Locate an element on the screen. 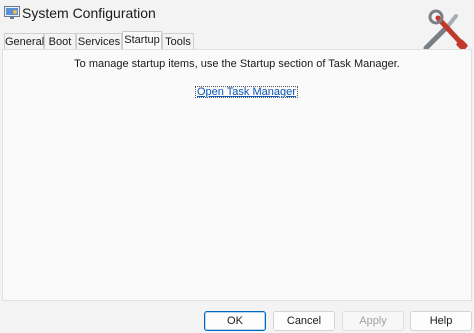 This screenshot has width=474, height=333. help-button: Help is located at coordinates (441, 321).